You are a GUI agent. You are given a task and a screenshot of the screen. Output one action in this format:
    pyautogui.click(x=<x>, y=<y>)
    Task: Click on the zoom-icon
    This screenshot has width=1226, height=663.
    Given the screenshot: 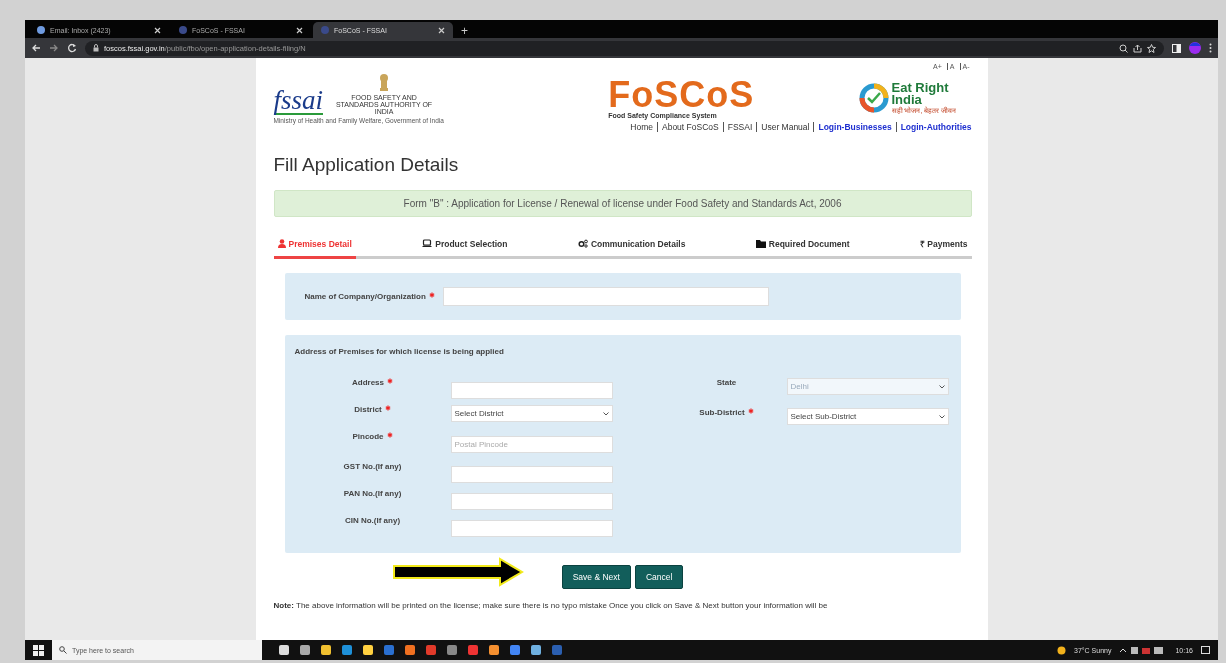 What is the action you would take?
    pyautogui.click(x=1123, y=48)
    